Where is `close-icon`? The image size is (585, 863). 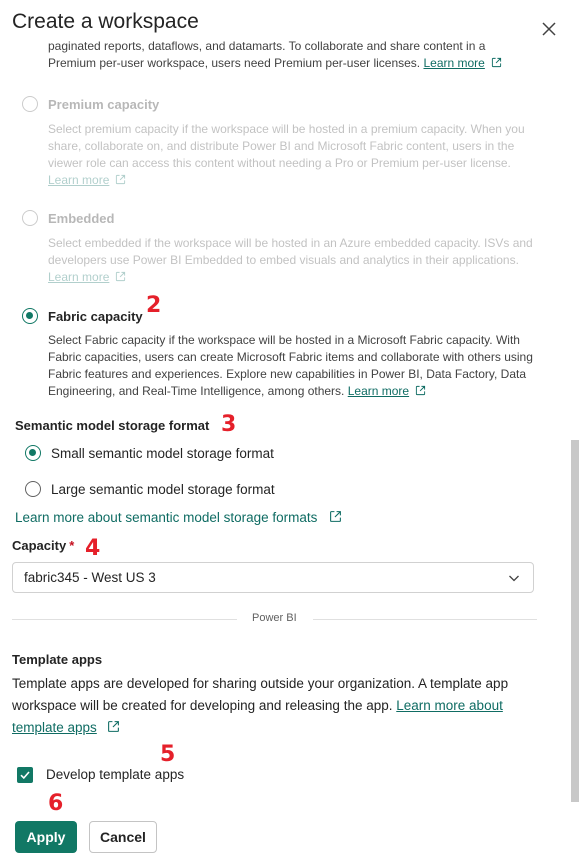
close-icon is located at coordinates (549, 29).